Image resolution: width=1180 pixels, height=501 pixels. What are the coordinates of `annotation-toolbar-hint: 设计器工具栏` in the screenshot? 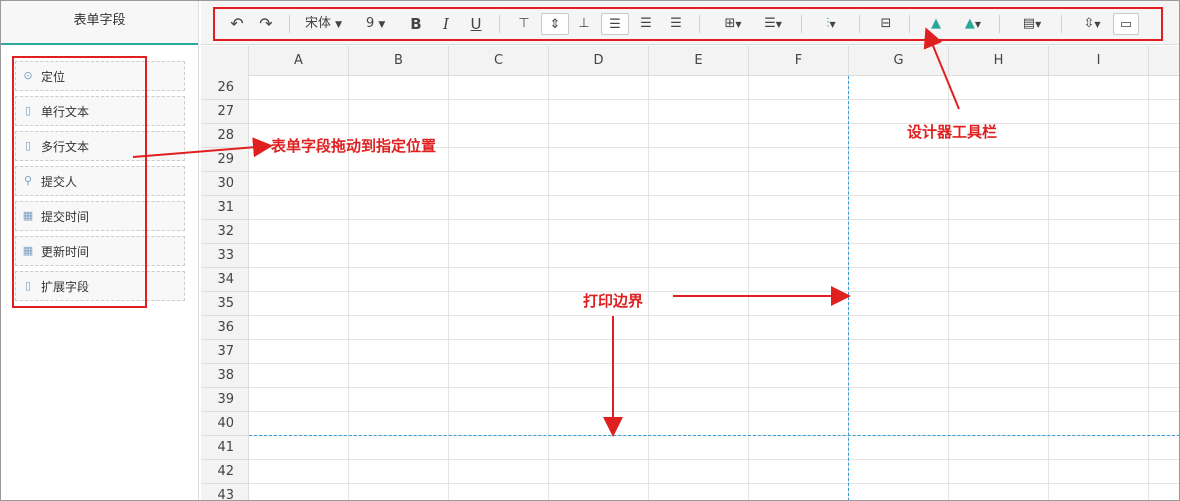 It's located at (952, 132).